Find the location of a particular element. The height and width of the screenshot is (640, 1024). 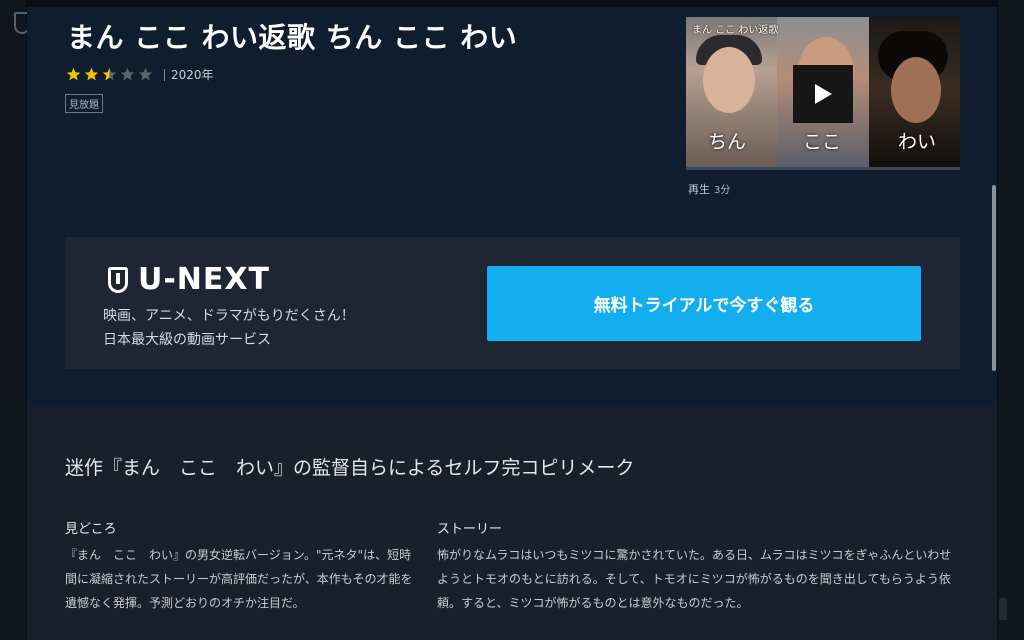

unext-wordmark: U-NEXT is located at coordinates (204, 279).